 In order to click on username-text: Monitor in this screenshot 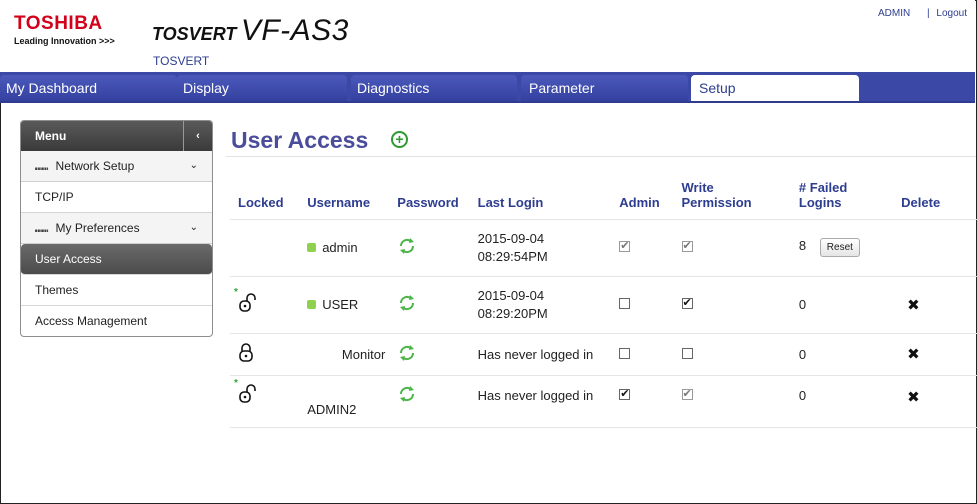, I will do `click(363, 354)`.